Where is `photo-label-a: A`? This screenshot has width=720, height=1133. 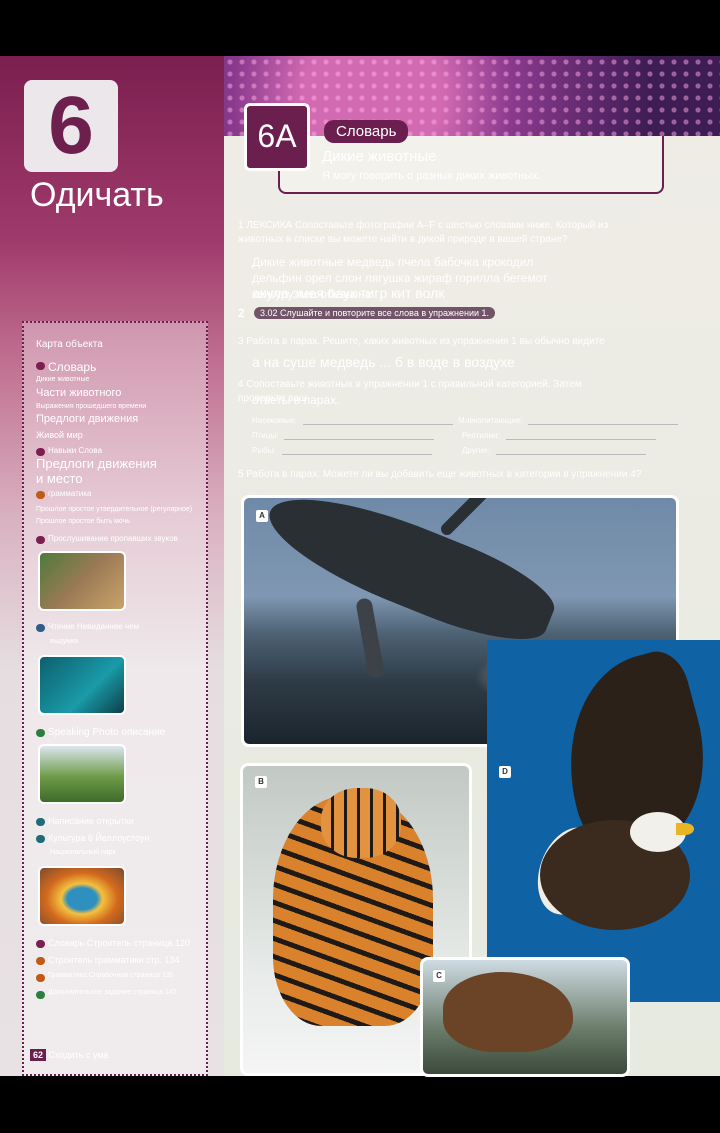
photo-label-a: A is located at coordinates (262, 516).